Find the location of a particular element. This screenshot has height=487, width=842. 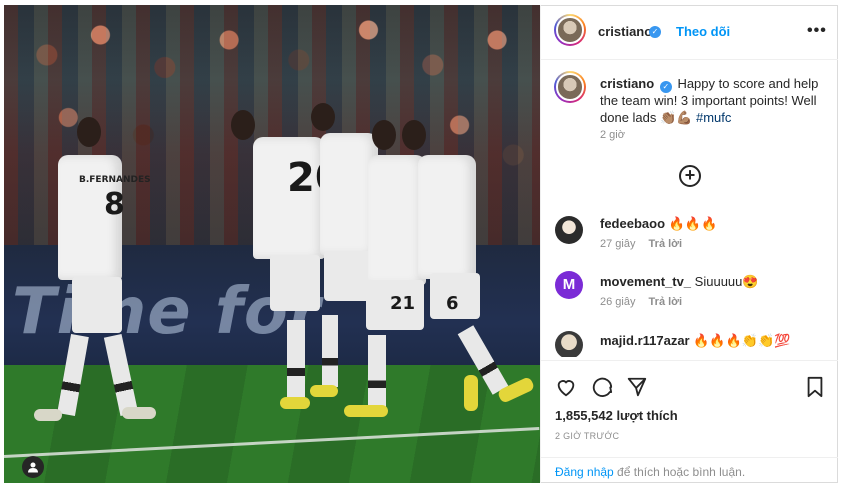

comment-time: 27 giây is located at coordinates (618, 244).